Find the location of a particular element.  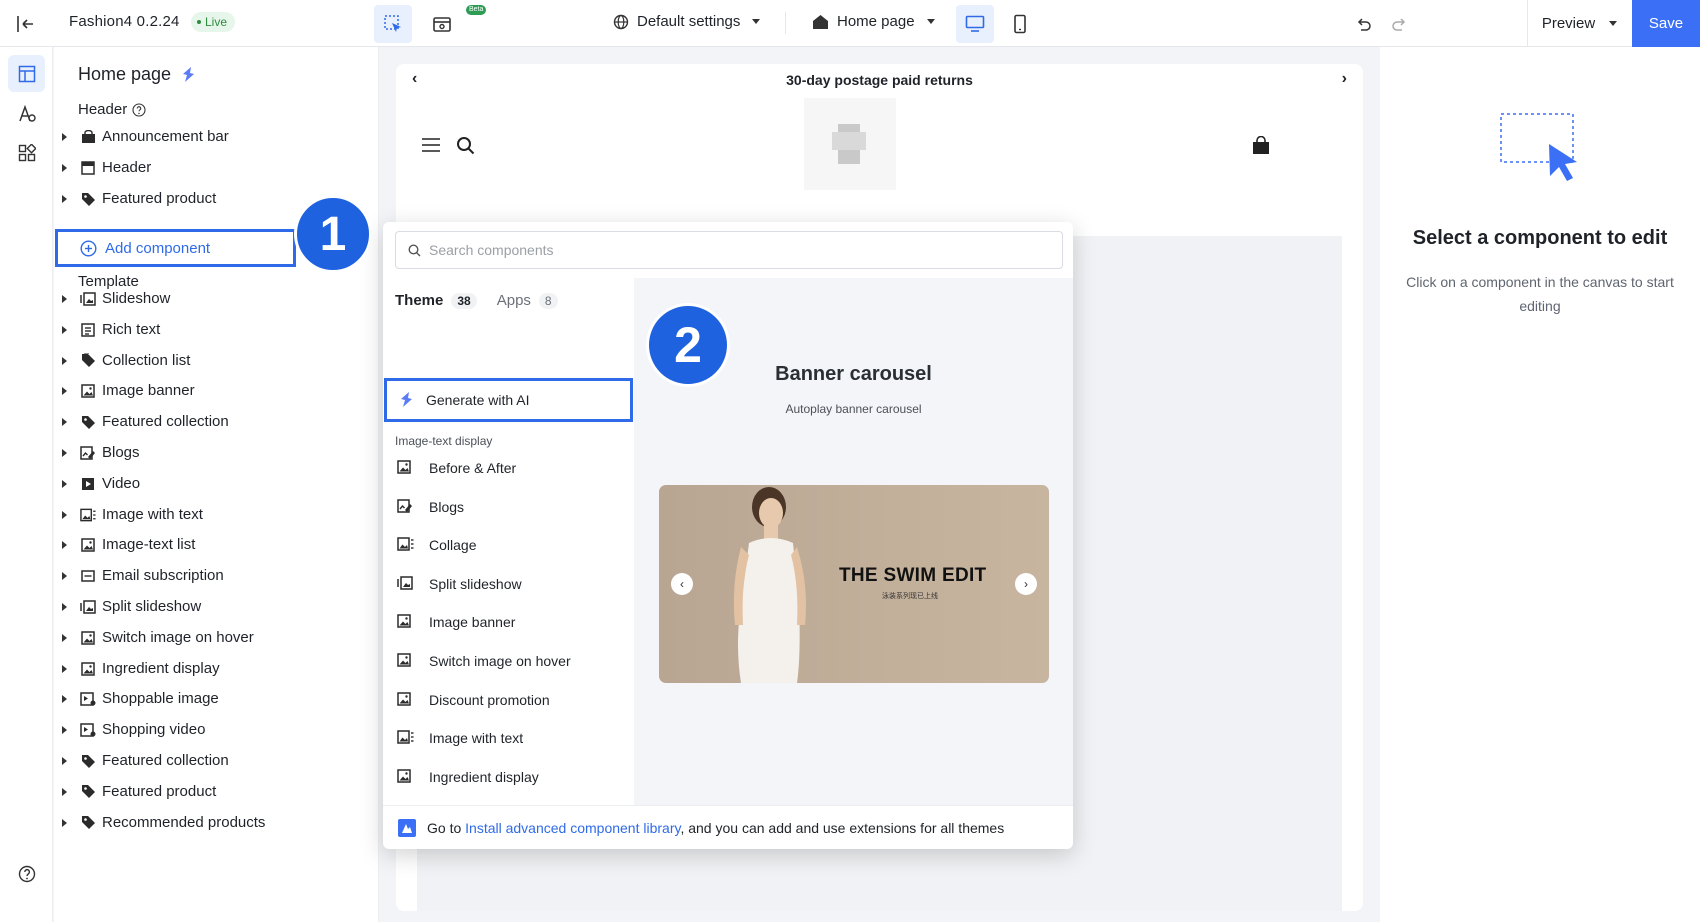

announcement-text: 30-day postage paid returns is located at coordinates (879, 80).